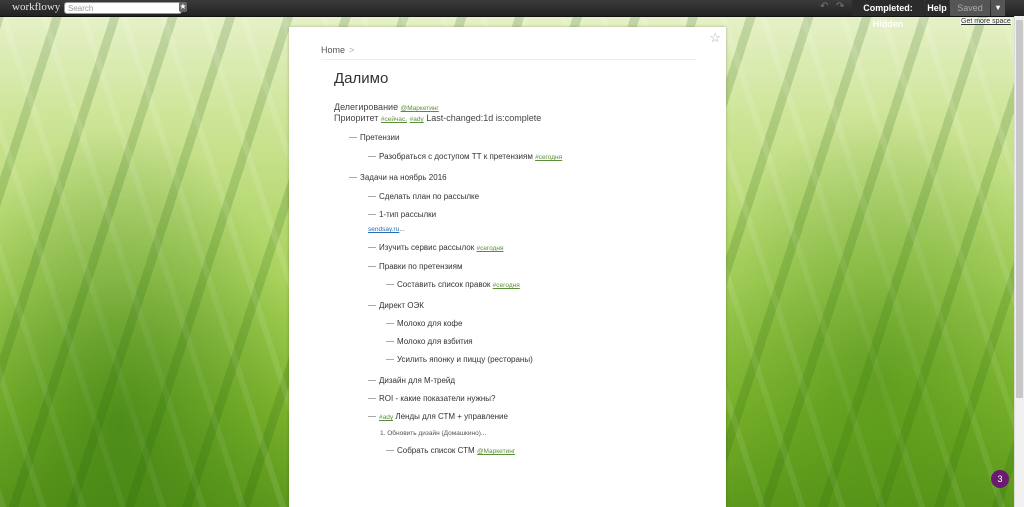 The image size is (1024, 507). I want to click on page-note-line-1: Делегирование @Маркетинг, so click(386, 107).